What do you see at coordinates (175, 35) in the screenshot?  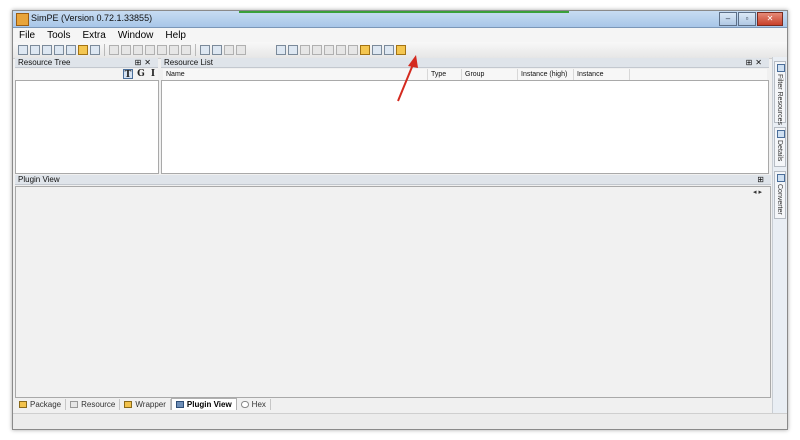 I see `menu-help: Help` at bounding box center [175, 35].